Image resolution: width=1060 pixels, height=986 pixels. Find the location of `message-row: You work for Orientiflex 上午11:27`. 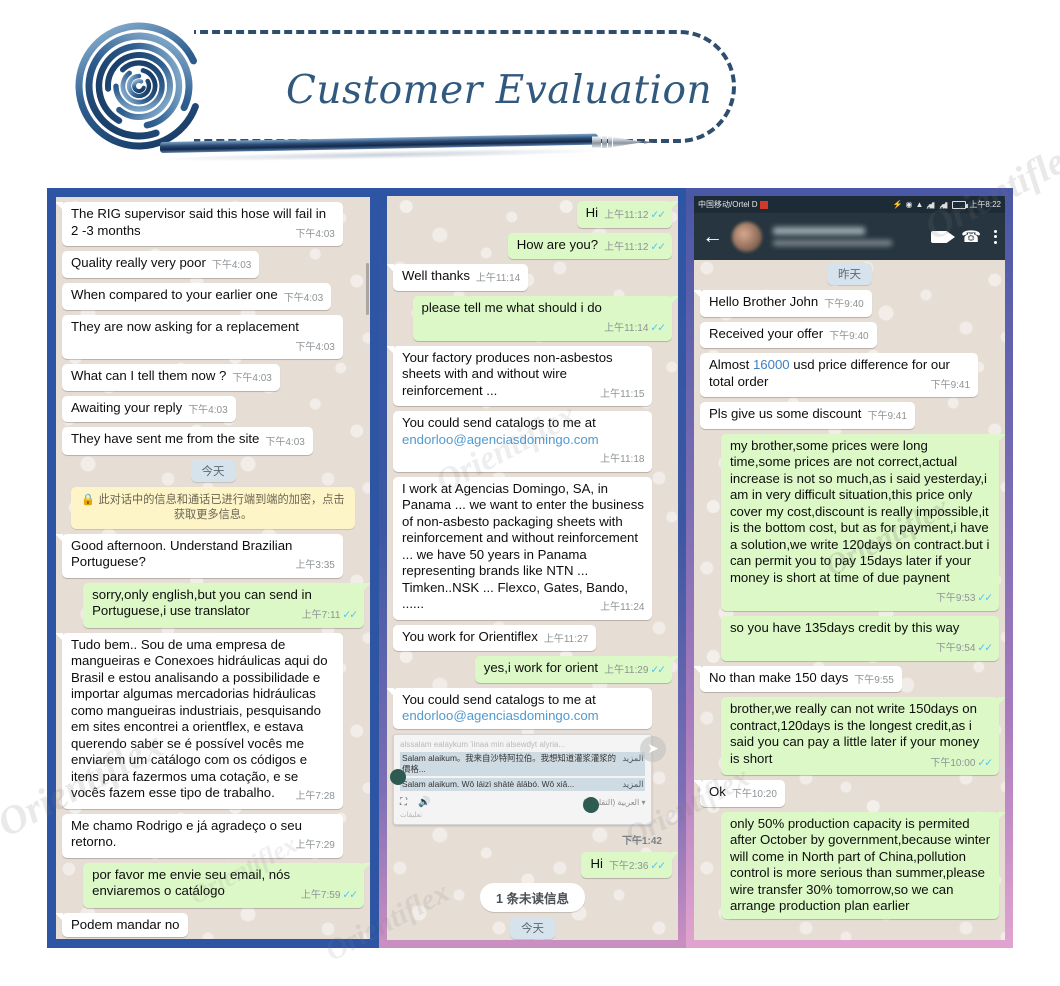

message-row: You work for Orientiflex 上午11:27 is located at coordinates (532, 637).